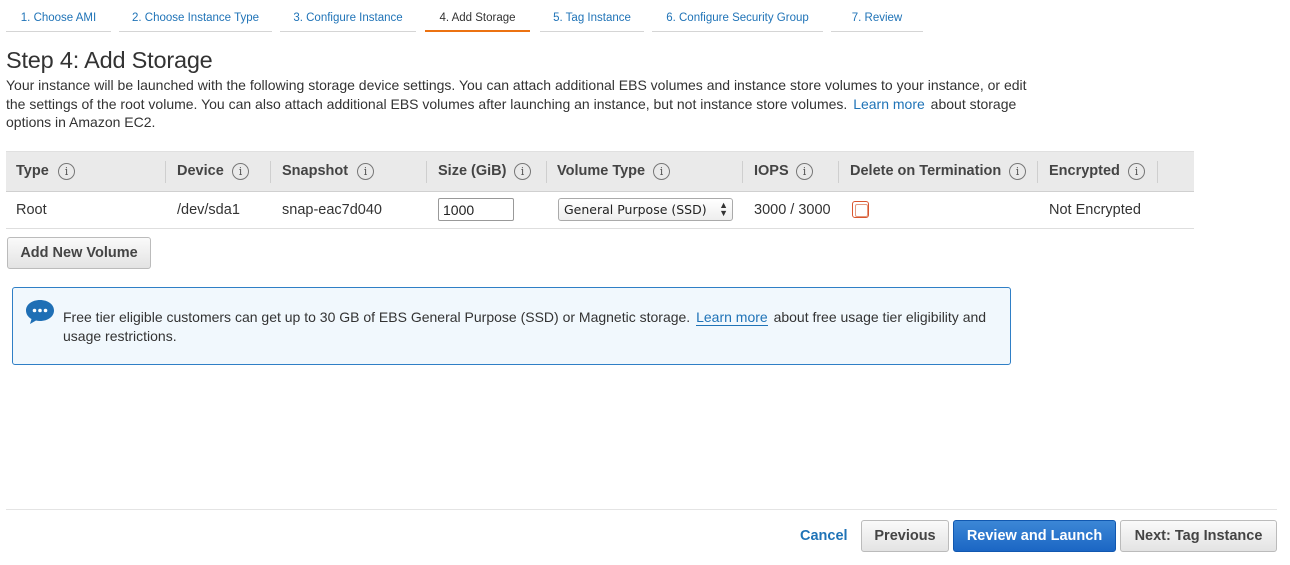 This screenshot has height=565, width=1290. I want to click on column-header-size: Size (GiB) i, so click(487, 172).